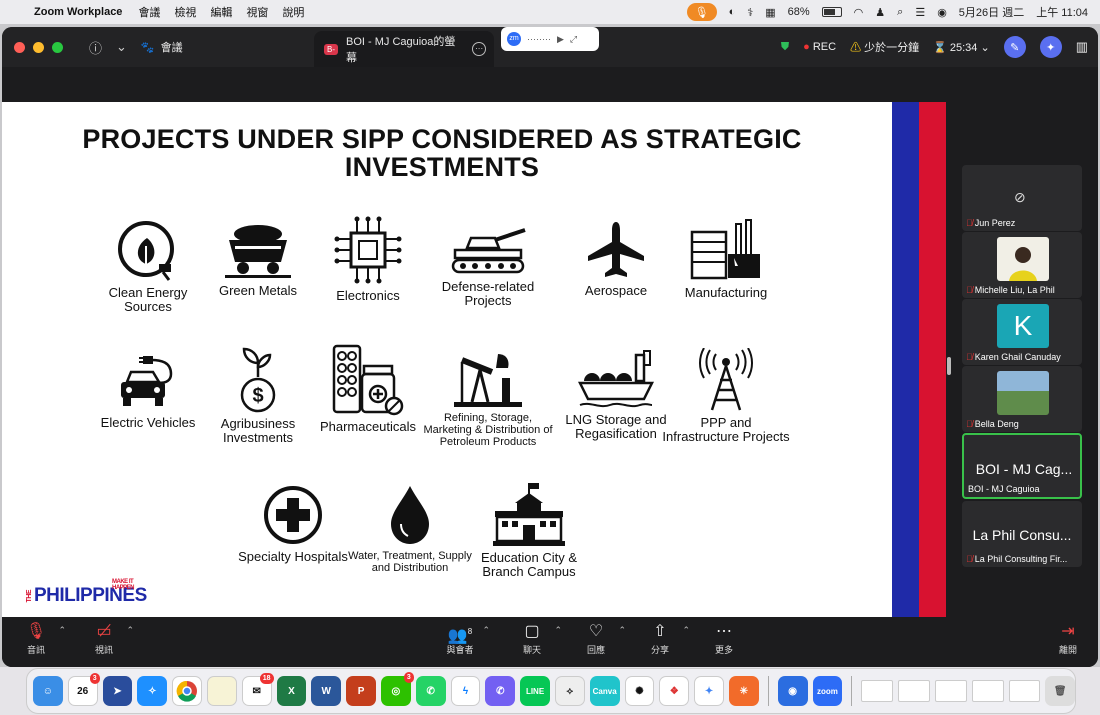 Image resolution: width=1100 pixels, height=715 pixels. Describe the element at coordinates (969, 357) in the screenshot. I see `mic-muted-icon: 🎙̸` at that location.